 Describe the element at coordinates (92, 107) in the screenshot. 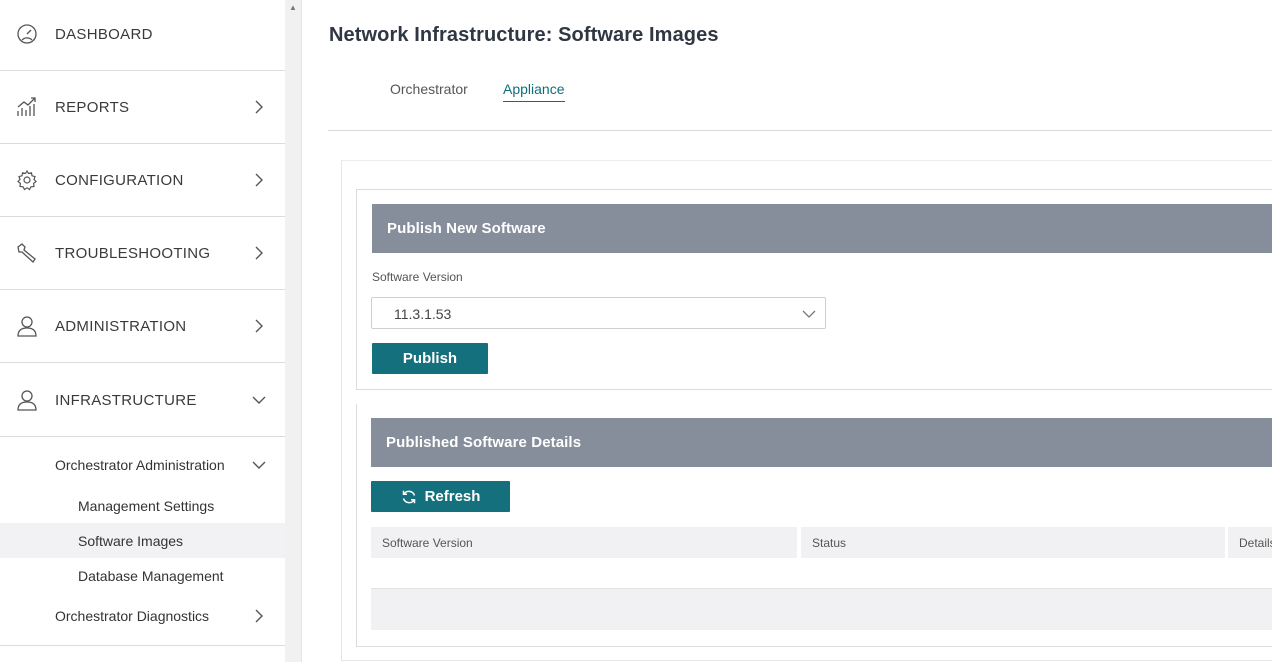

I see `sidebar-item-label: REPORTS` at that location.